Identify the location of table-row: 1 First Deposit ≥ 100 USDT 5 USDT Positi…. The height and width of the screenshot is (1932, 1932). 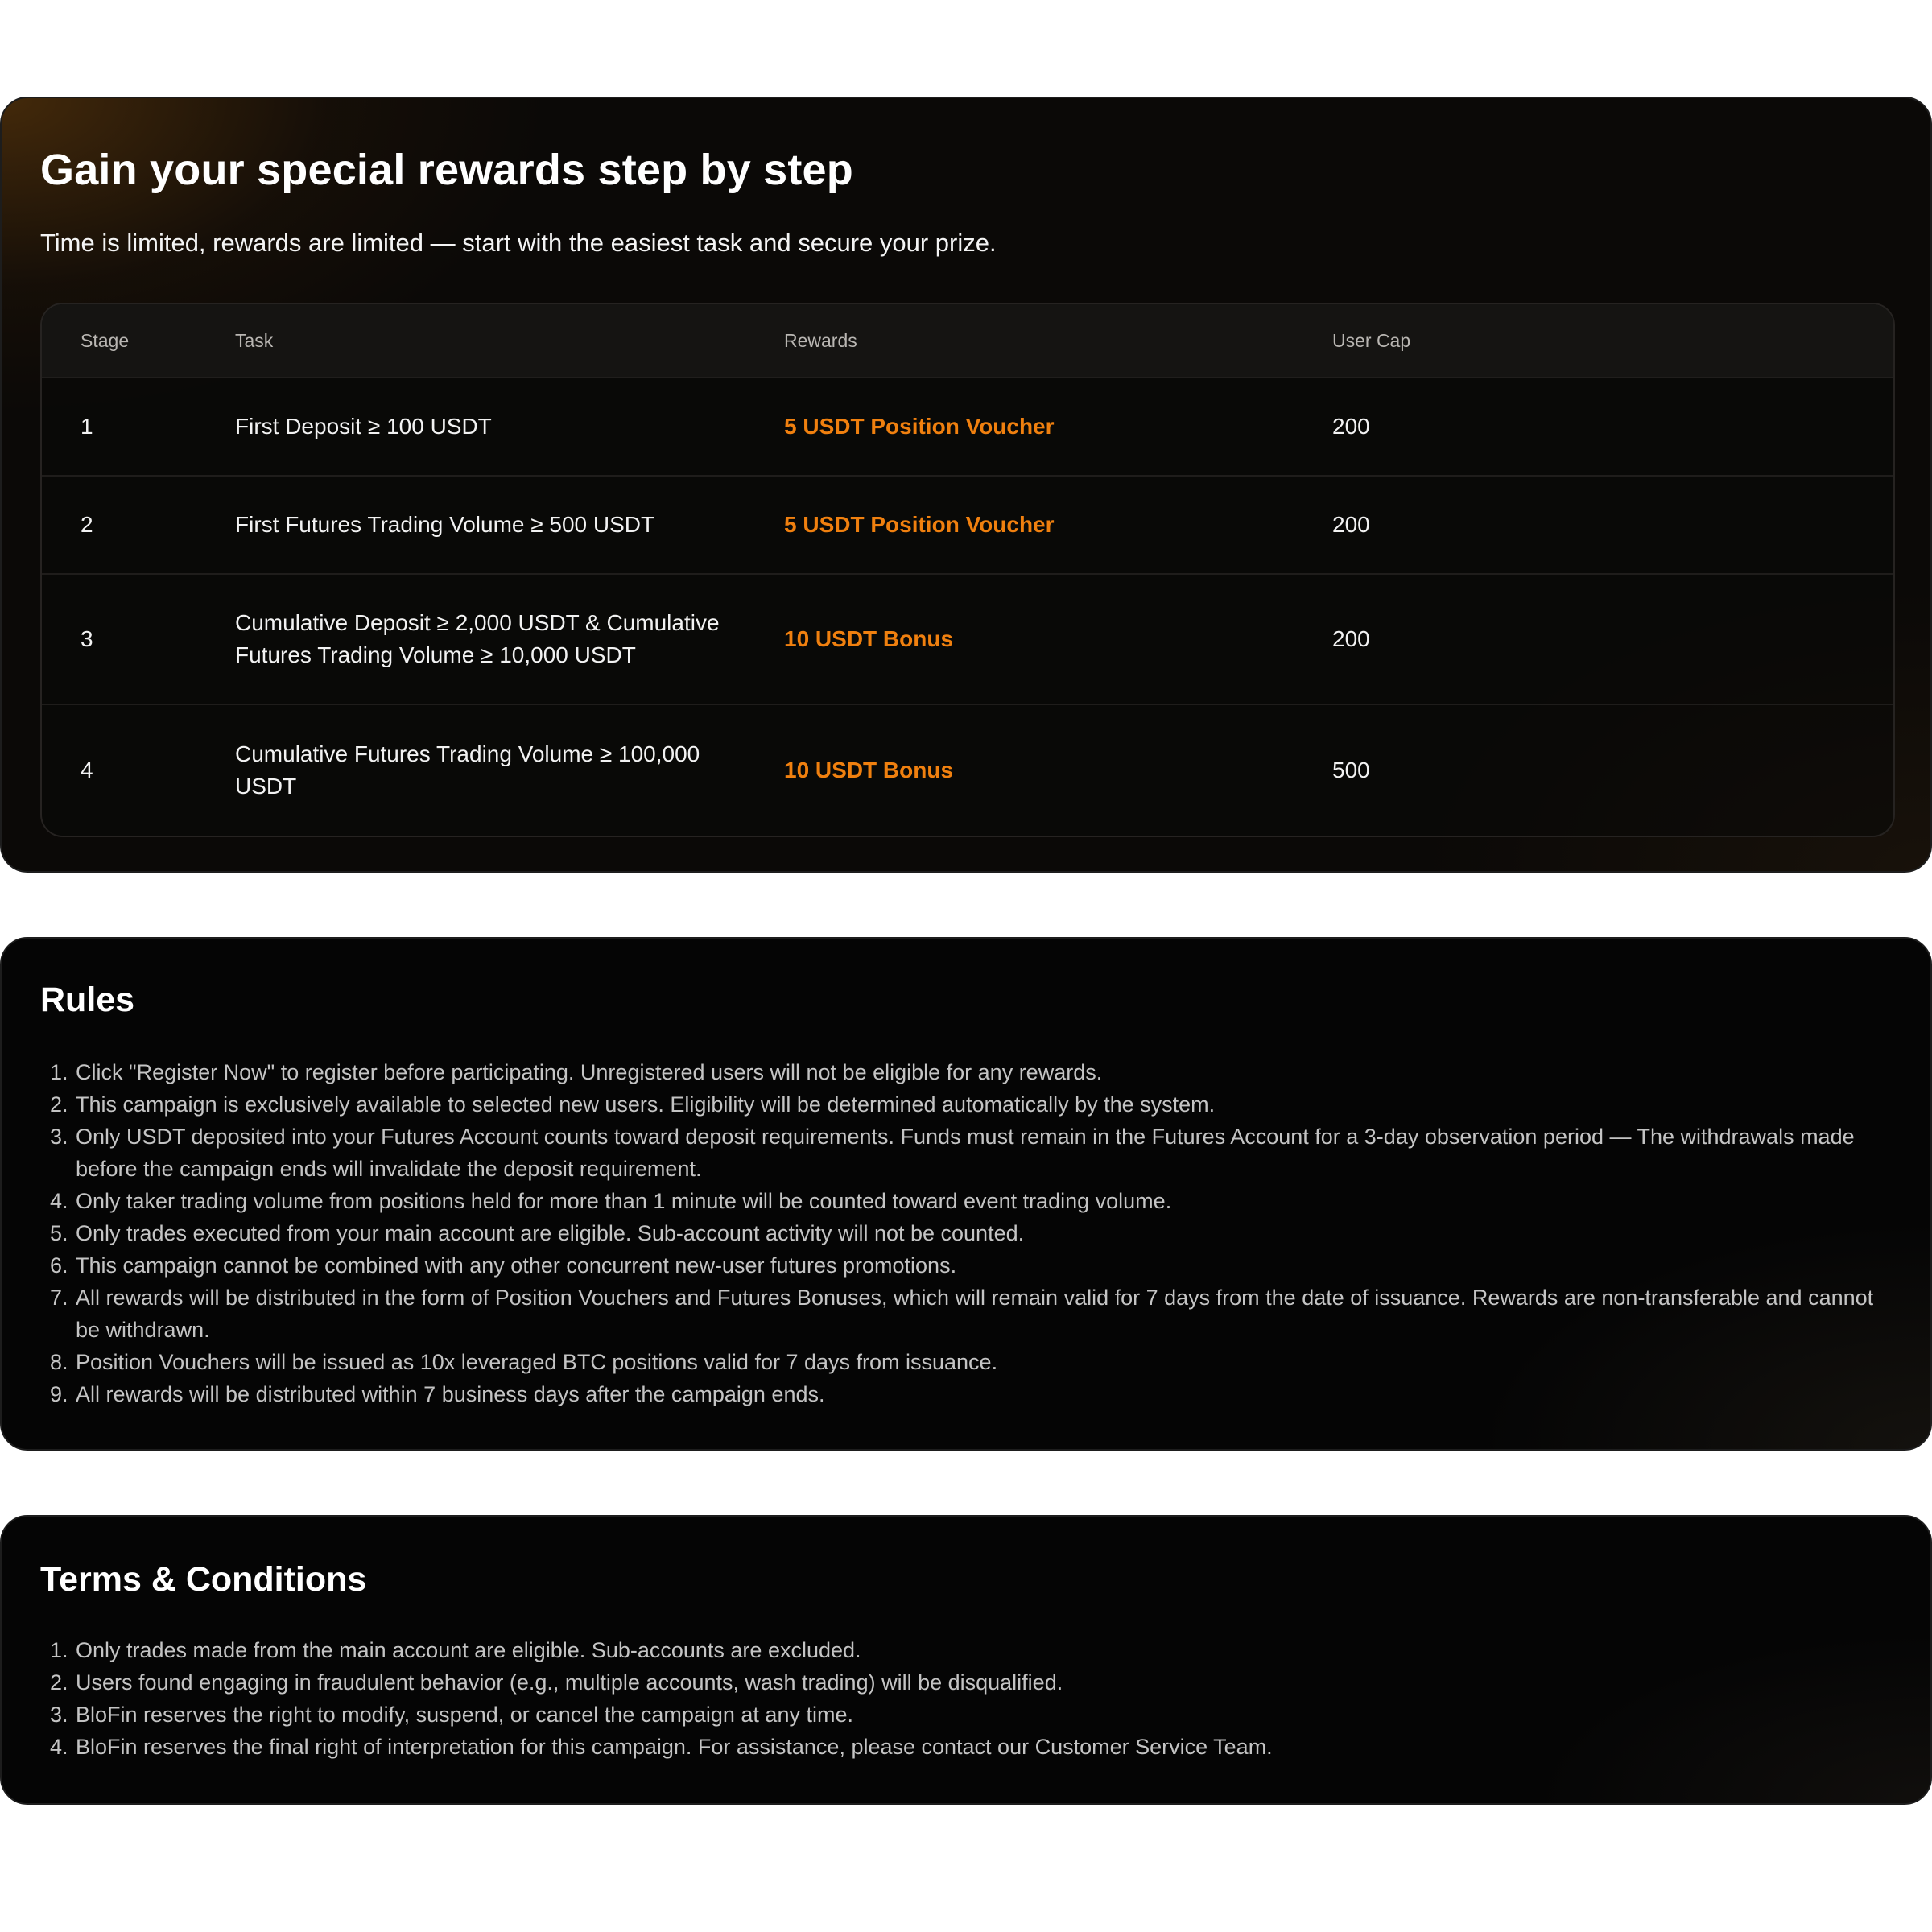
(967, 427).